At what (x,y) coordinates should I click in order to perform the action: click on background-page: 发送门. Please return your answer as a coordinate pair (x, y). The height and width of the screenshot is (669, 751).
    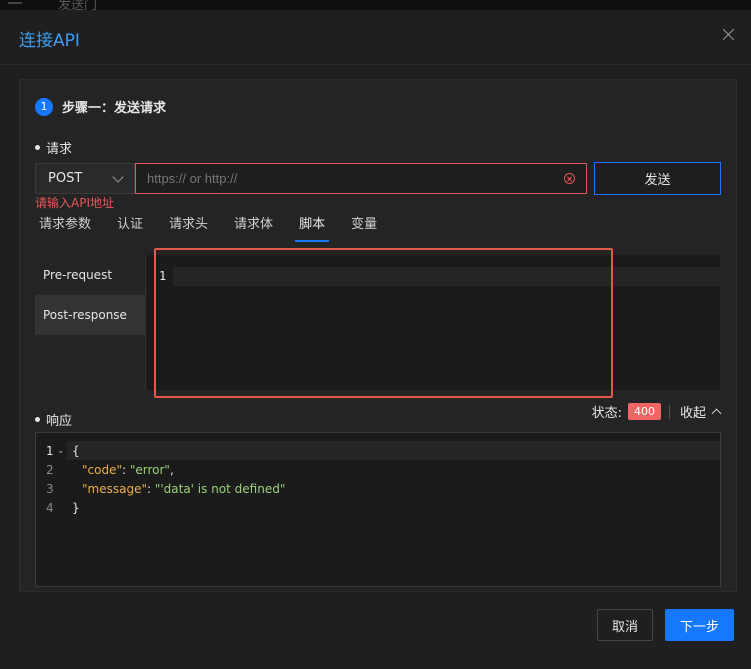
    Looking at the image, I should click on (375, 6).